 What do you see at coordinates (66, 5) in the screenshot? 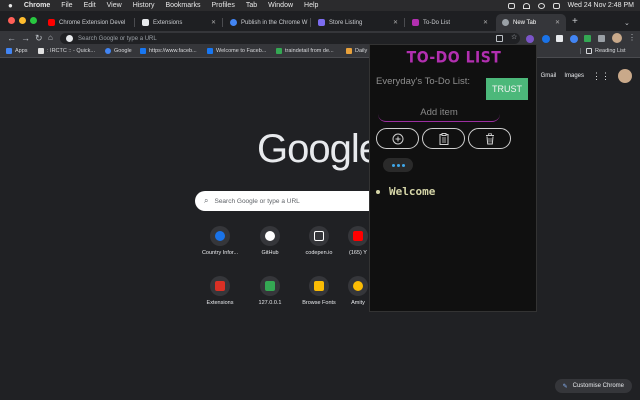
I see `menu-file: File` at bounding box center [66, 5].